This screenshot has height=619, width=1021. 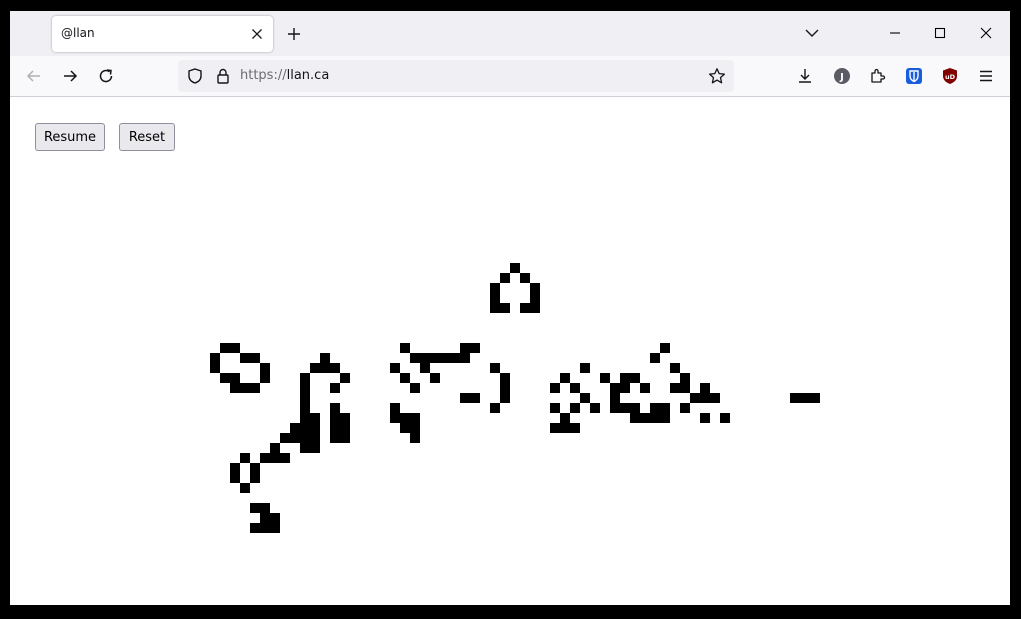 I want to click on window-close-icon, so click(x=986, y=33).